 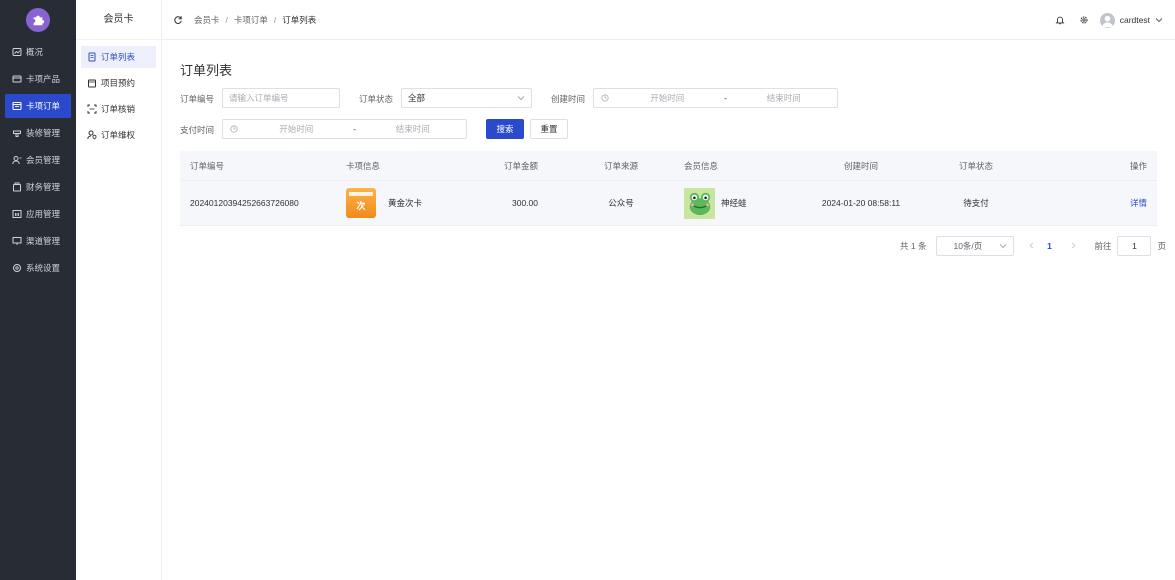 What do you see at coordinates (1138, 165) in the screenshot?
I see `column-header: 操作` at bounding box center [1138, 165].